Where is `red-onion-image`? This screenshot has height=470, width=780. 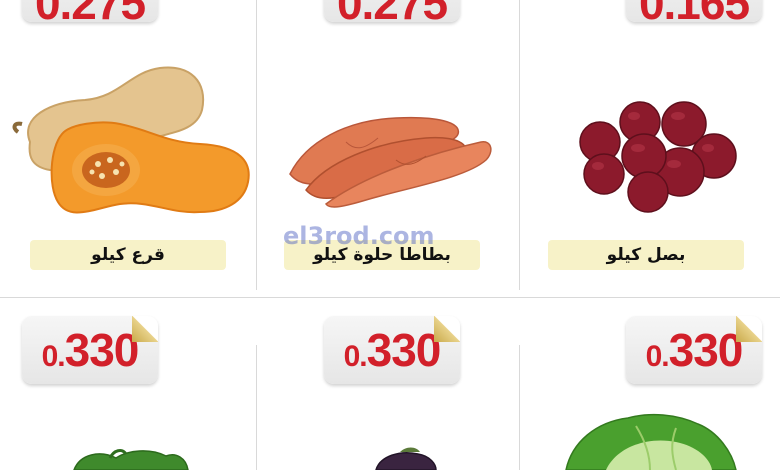 red-onion-image is located at coordinates (658, 157).